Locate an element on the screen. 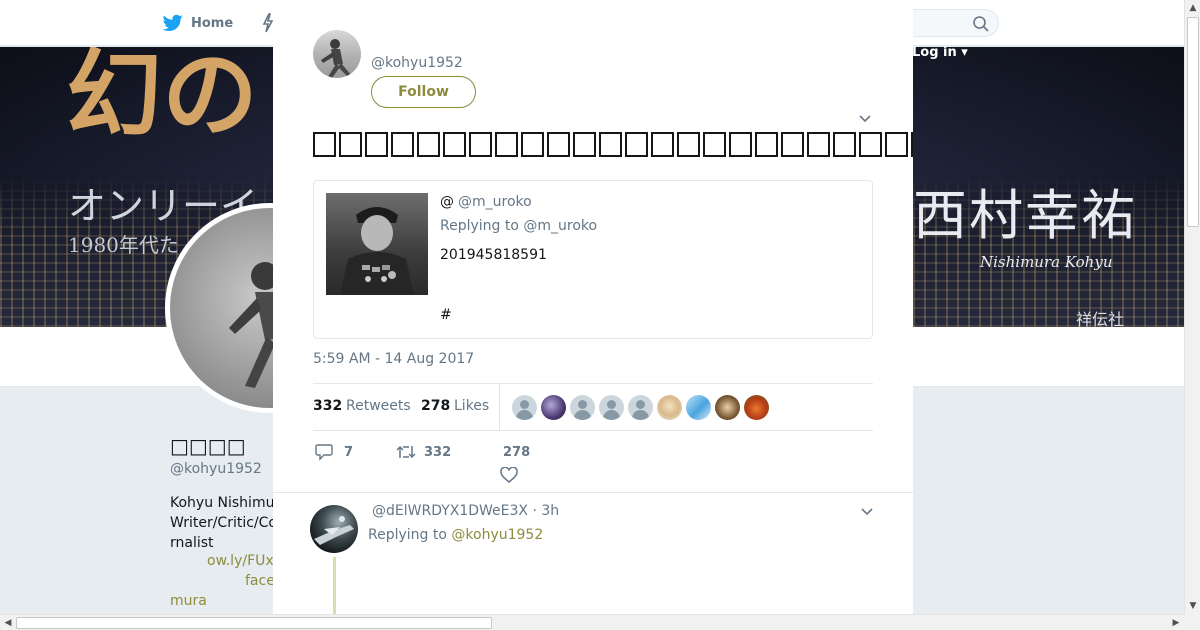  login-menu: Log in ▾ is located at coordinates (940, 52).